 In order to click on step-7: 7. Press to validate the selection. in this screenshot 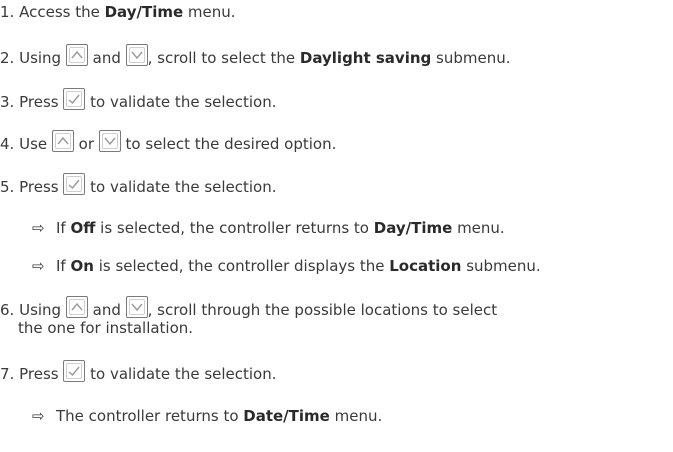, I will do `click(138, 372)`.